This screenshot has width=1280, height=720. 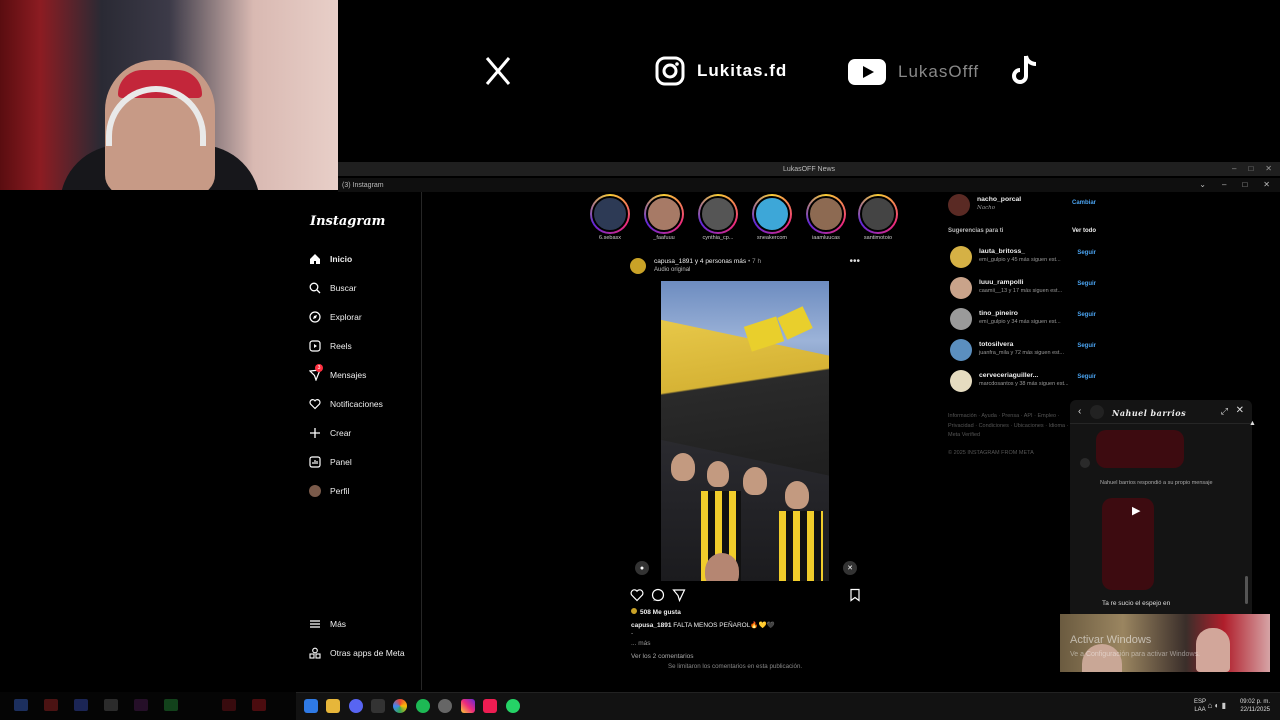 What do you see at coordinates (658, 595) in the screenshot?
I see `comment-icon` at bounding box center [658, 595].